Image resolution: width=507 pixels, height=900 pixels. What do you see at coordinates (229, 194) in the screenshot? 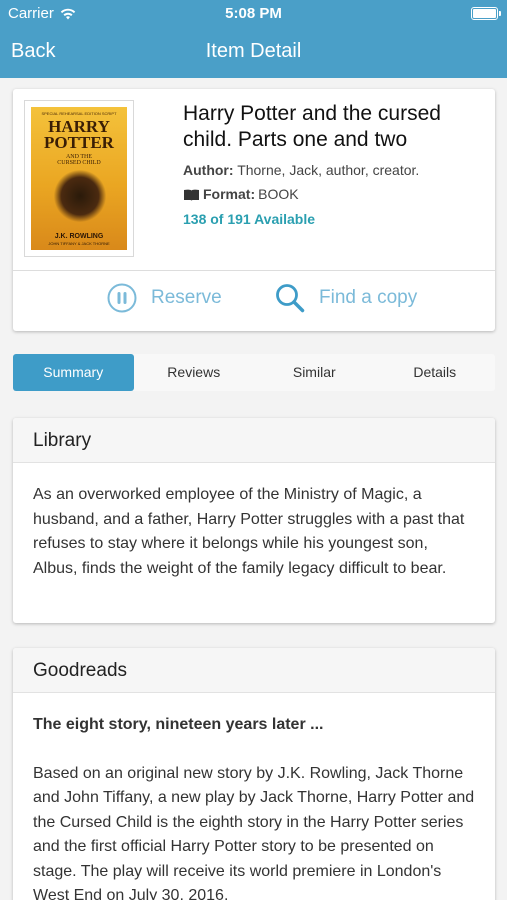
I see `format-label: Format:` at bounding box center [229, 194].